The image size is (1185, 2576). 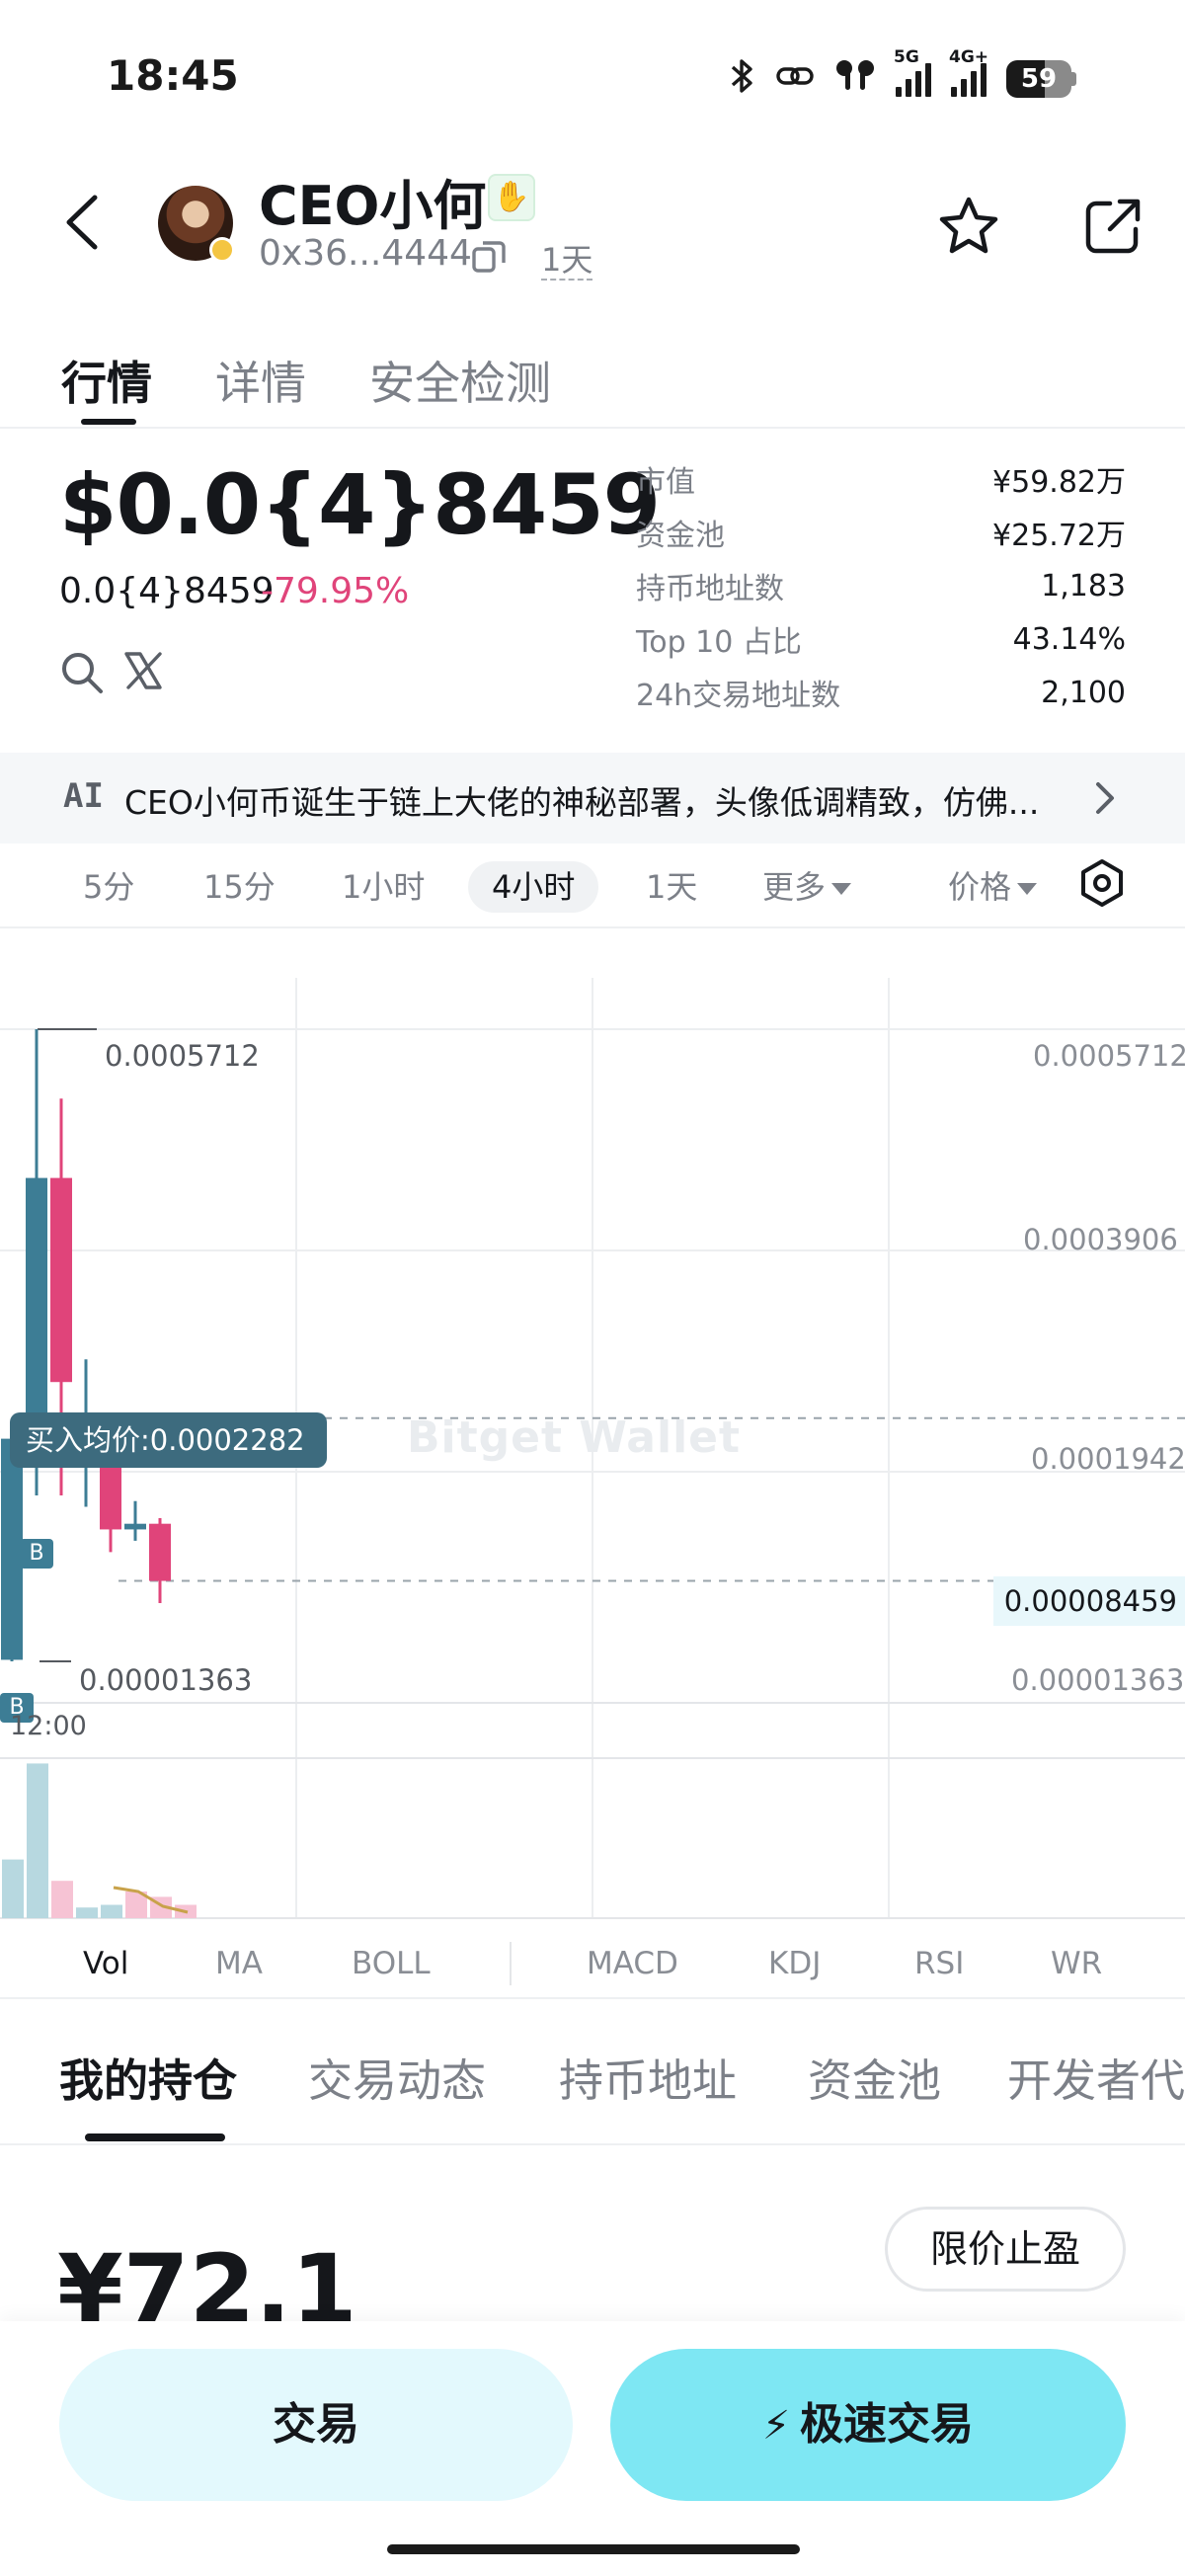 What do you see at coordinates (105, 1963) in the screenshot?
I see `indicator-vol: Vol` at bounding box center [105, 1963].